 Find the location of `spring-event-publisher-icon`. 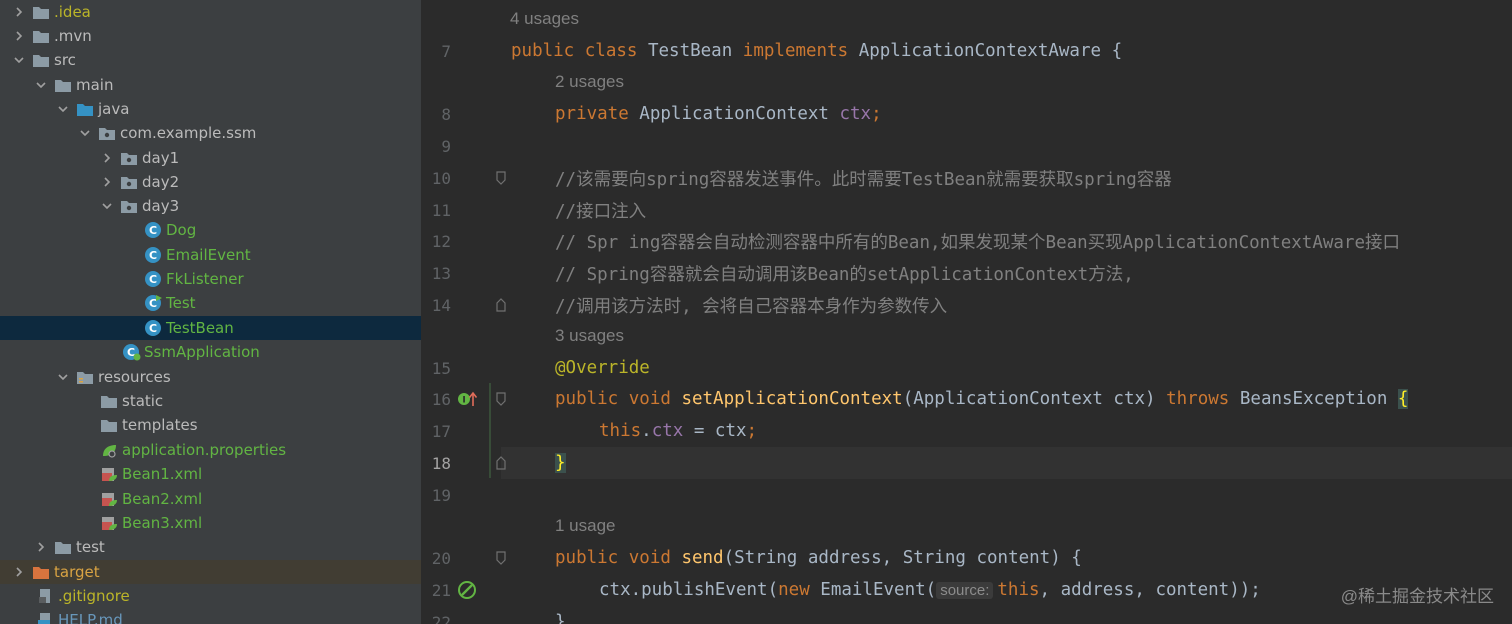

spring-event-publisher-icon is located at coordinates (472, 590).